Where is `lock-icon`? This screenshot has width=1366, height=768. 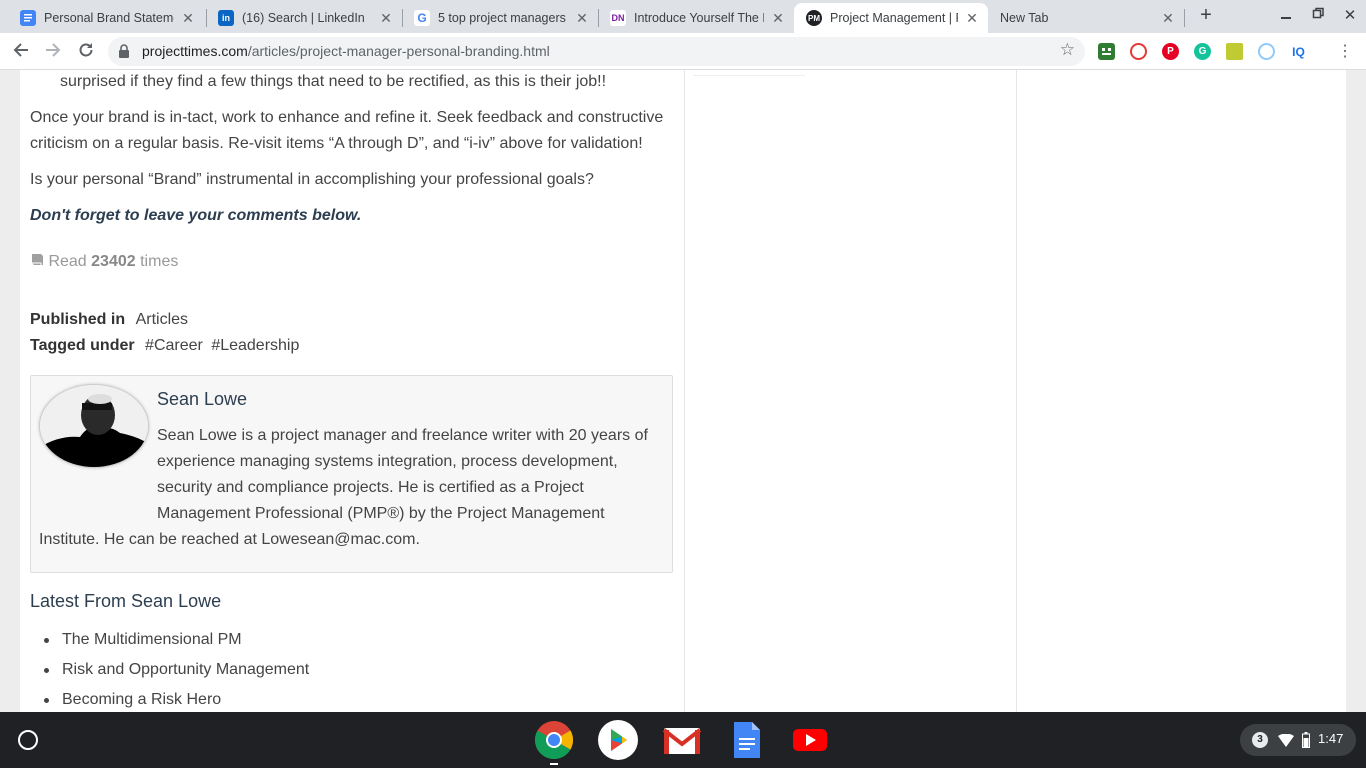 lock-icon is located at coordinates (124, 51).